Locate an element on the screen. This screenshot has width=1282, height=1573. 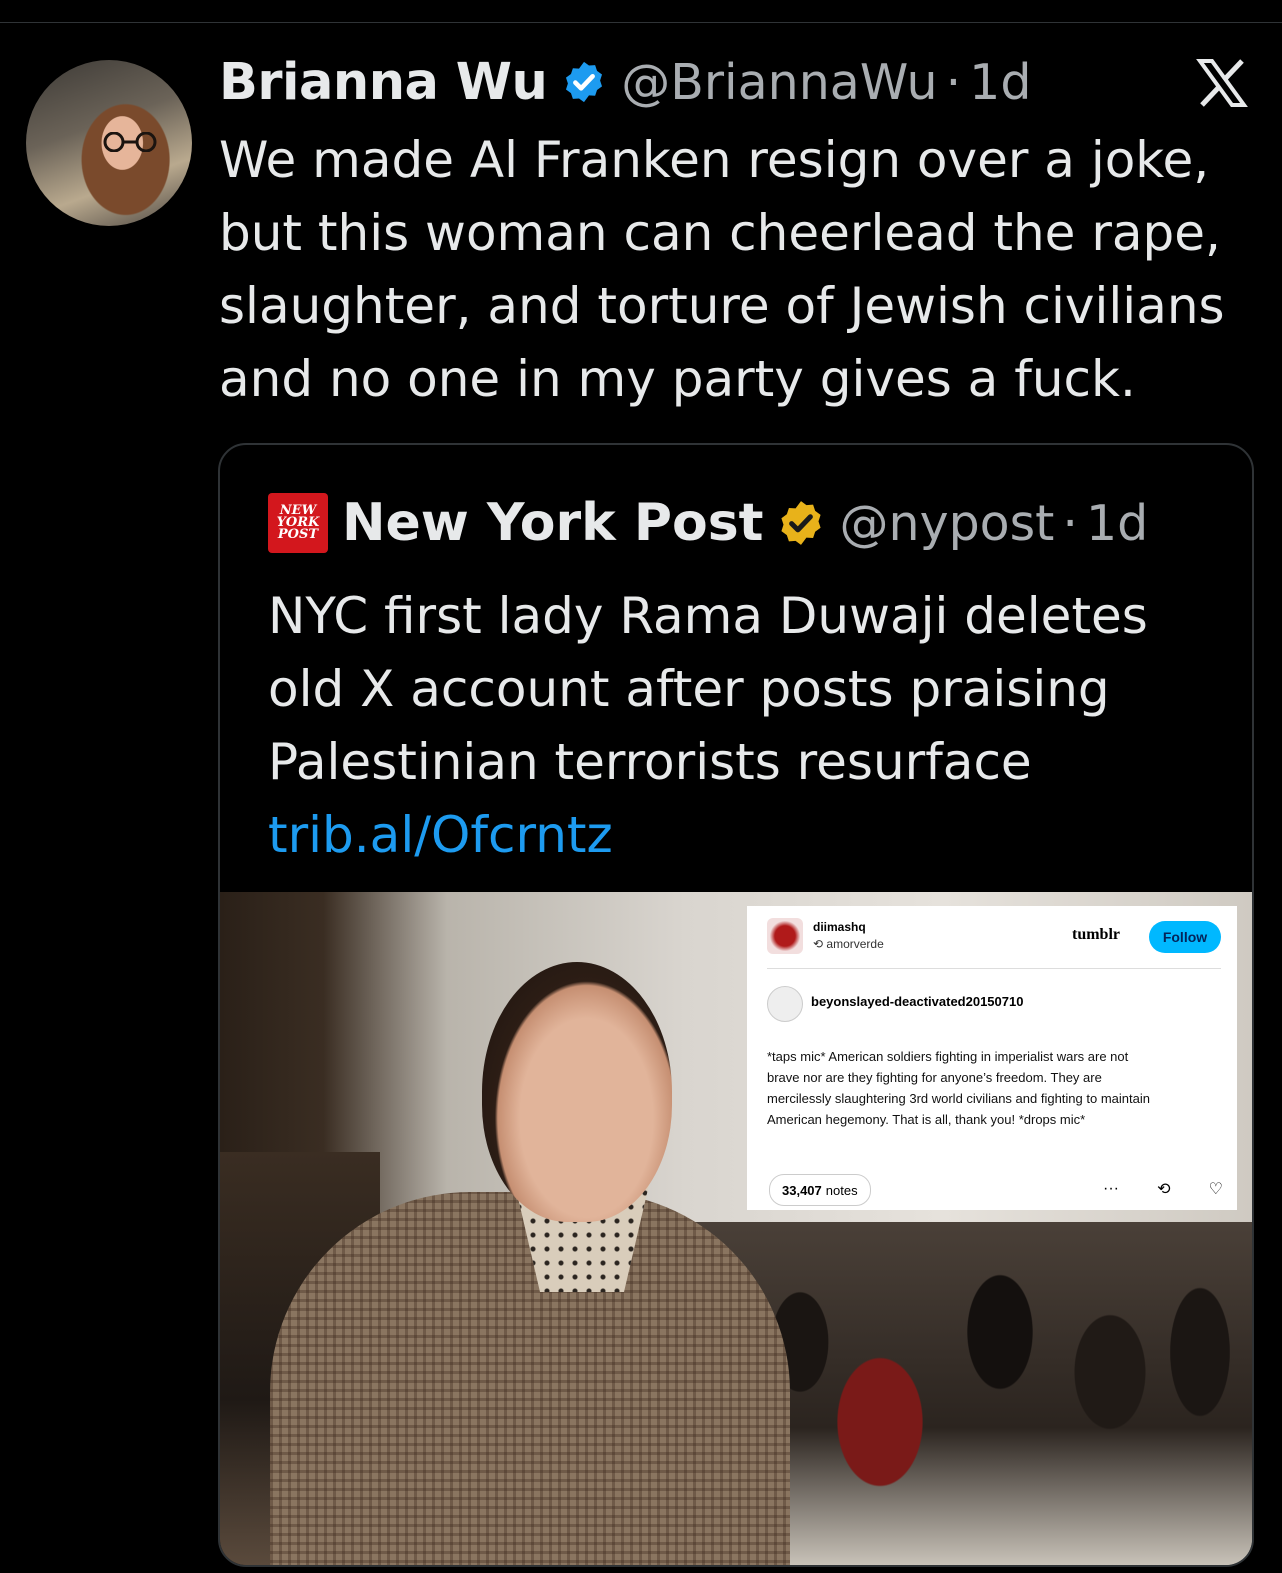
heart-icon: ♡ is located at coordinates (1215, 1189).